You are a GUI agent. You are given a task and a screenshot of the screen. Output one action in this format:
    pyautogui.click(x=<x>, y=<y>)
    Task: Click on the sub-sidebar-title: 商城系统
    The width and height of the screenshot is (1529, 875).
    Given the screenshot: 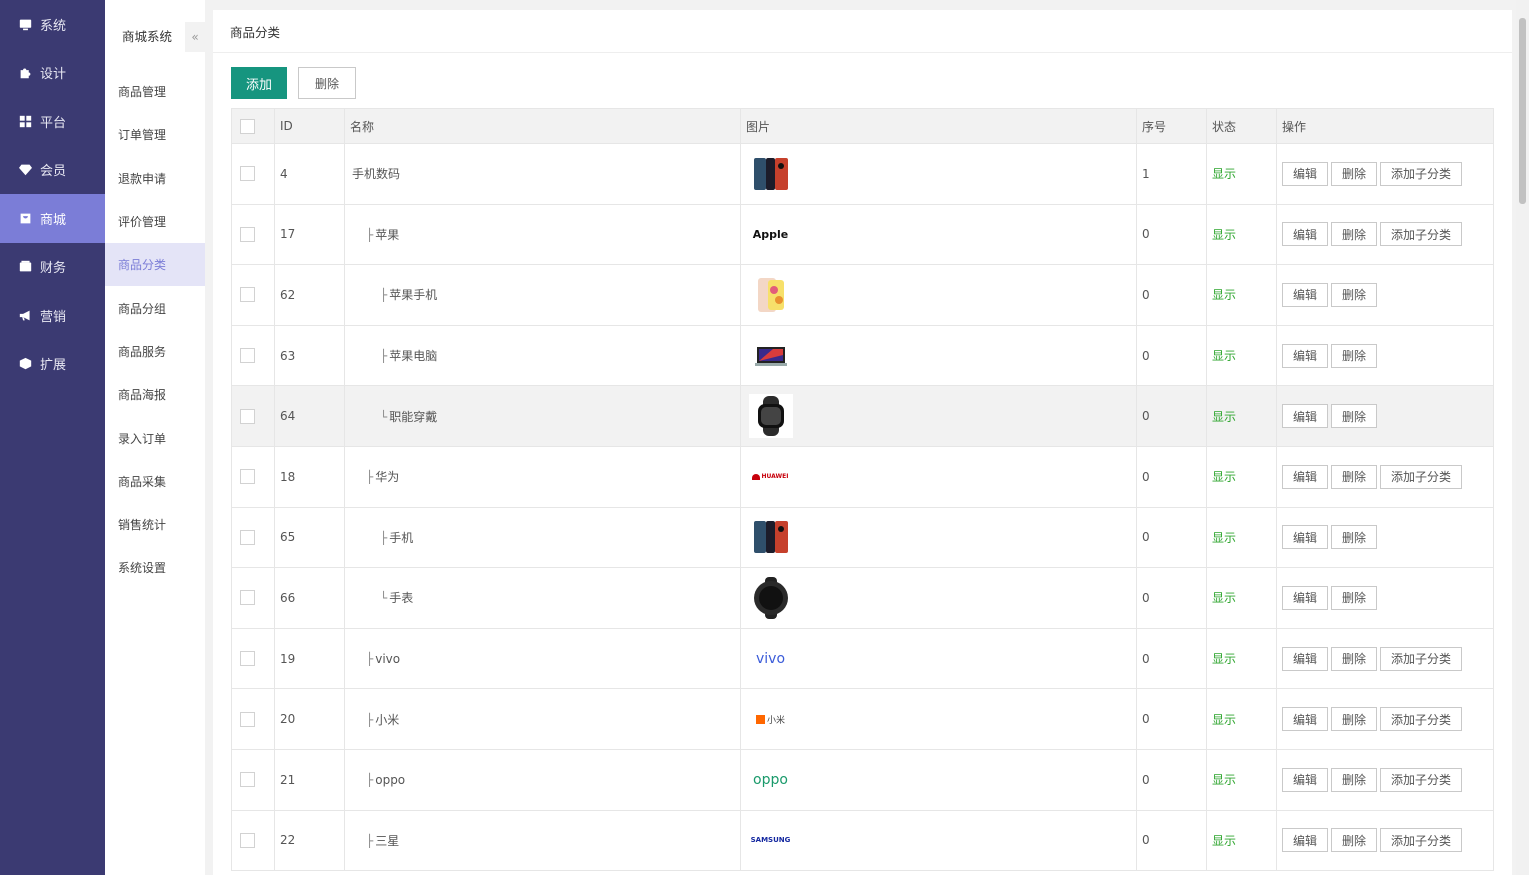 What is the action you would take?
    pyautogui.click(x=147, y=36)
    